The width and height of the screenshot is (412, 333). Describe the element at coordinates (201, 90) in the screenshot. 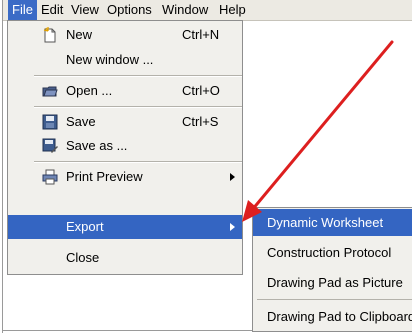

I see `menu-item-shortcut: Ctrl+O` at that location.